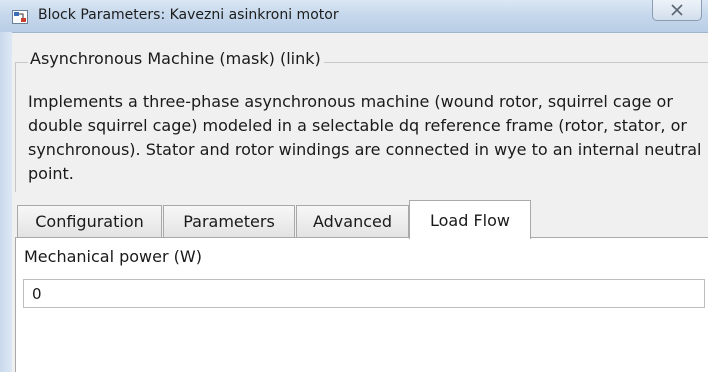  I want to click on simulink-block-icon, so click(20, 16).